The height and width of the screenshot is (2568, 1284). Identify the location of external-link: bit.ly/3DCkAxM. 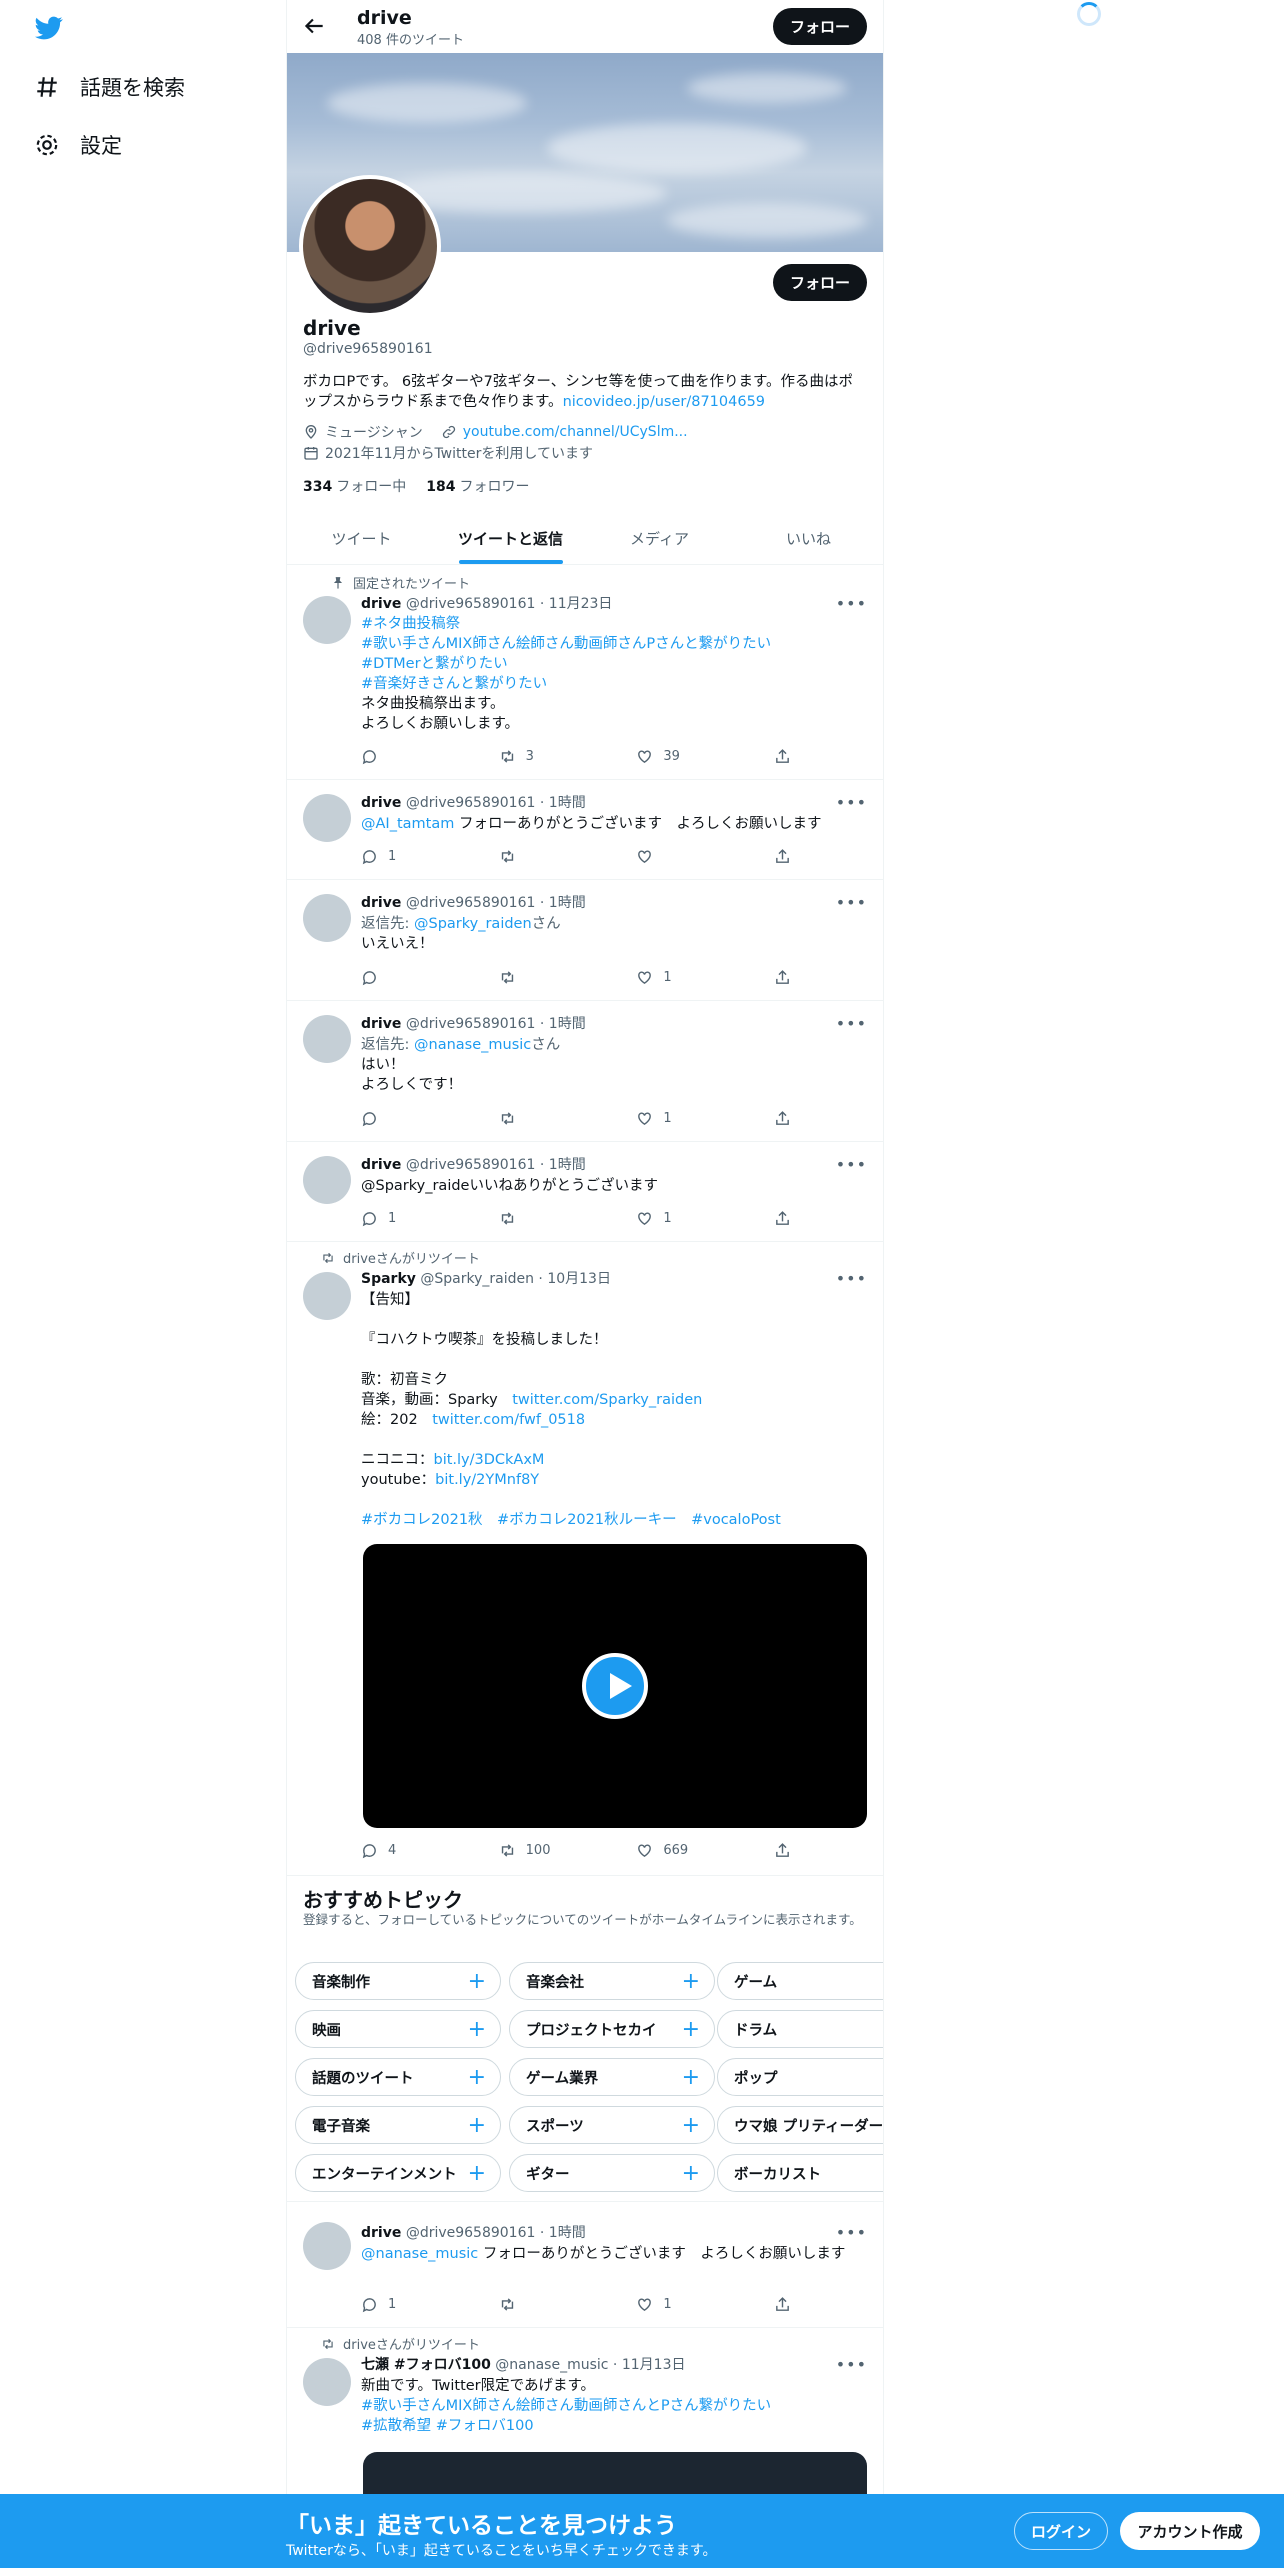
(489, 1460).